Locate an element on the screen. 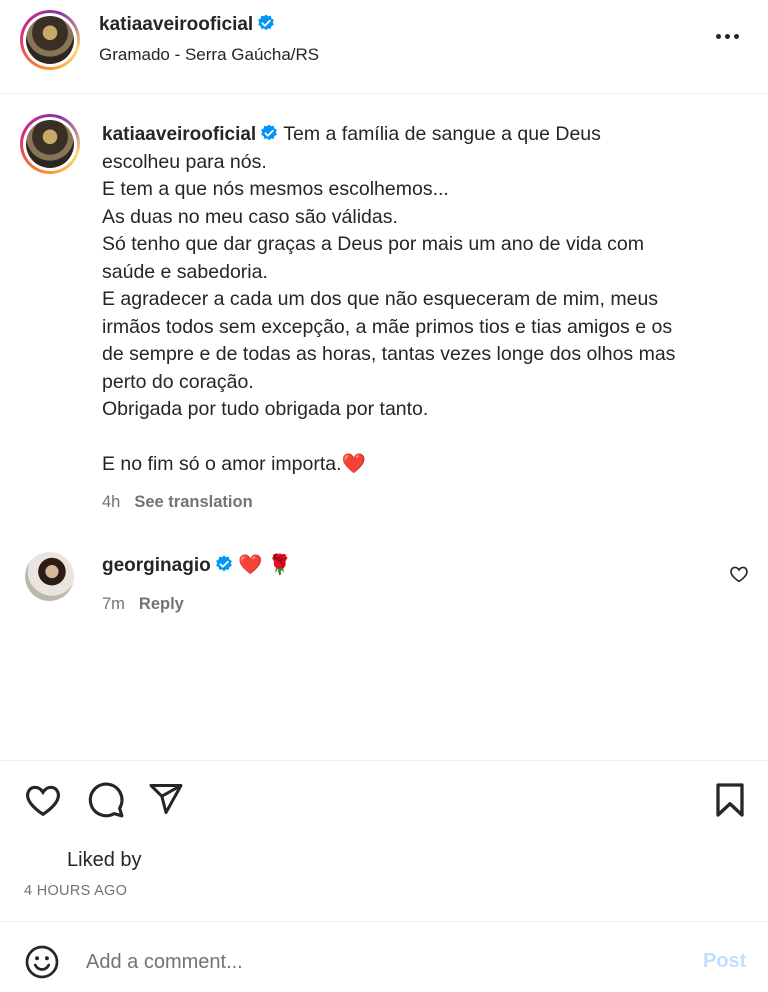 The width and height of the screenshot is (768, 992). caption-meta: 4h See translation is located at coordinates (177, 502).